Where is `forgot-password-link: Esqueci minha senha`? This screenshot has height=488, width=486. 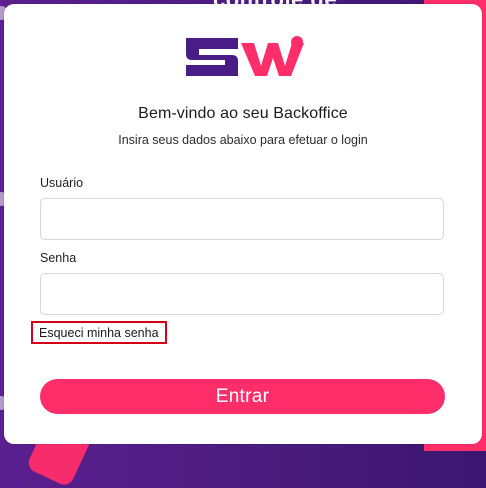
forgot-password-link: Esqueci minha senha is located at coordinates (99, 333).